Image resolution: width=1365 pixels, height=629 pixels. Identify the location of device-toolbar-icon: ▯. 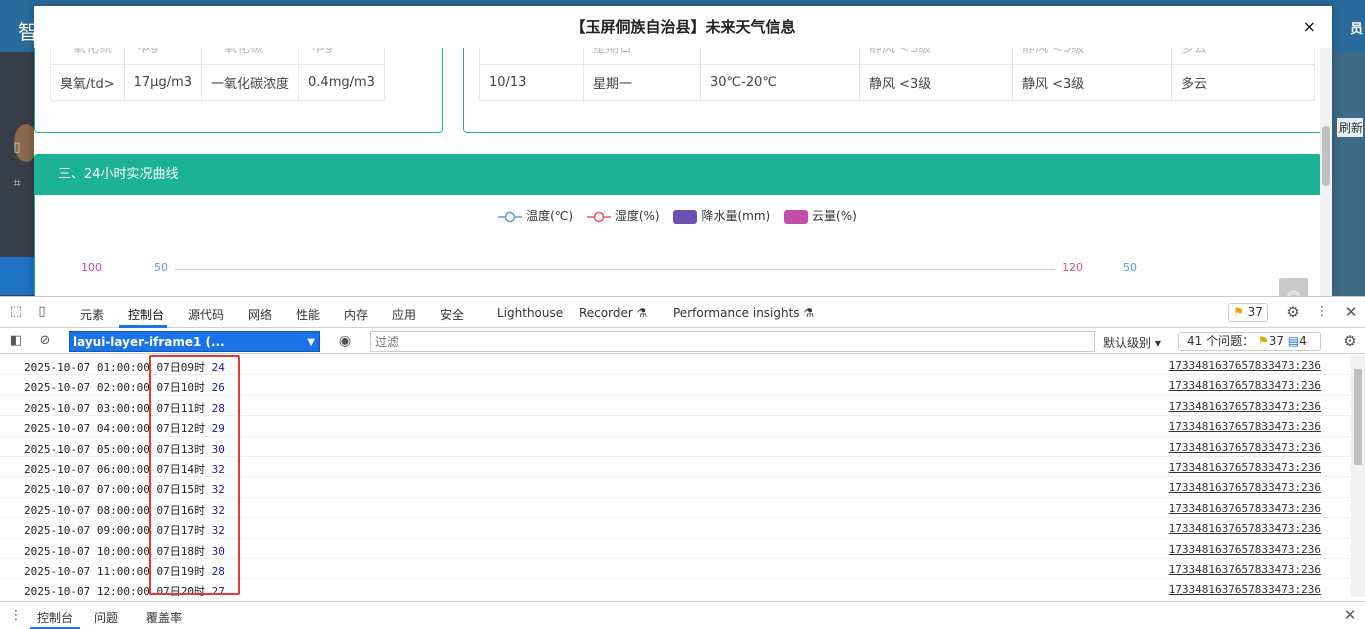
(42, 312).